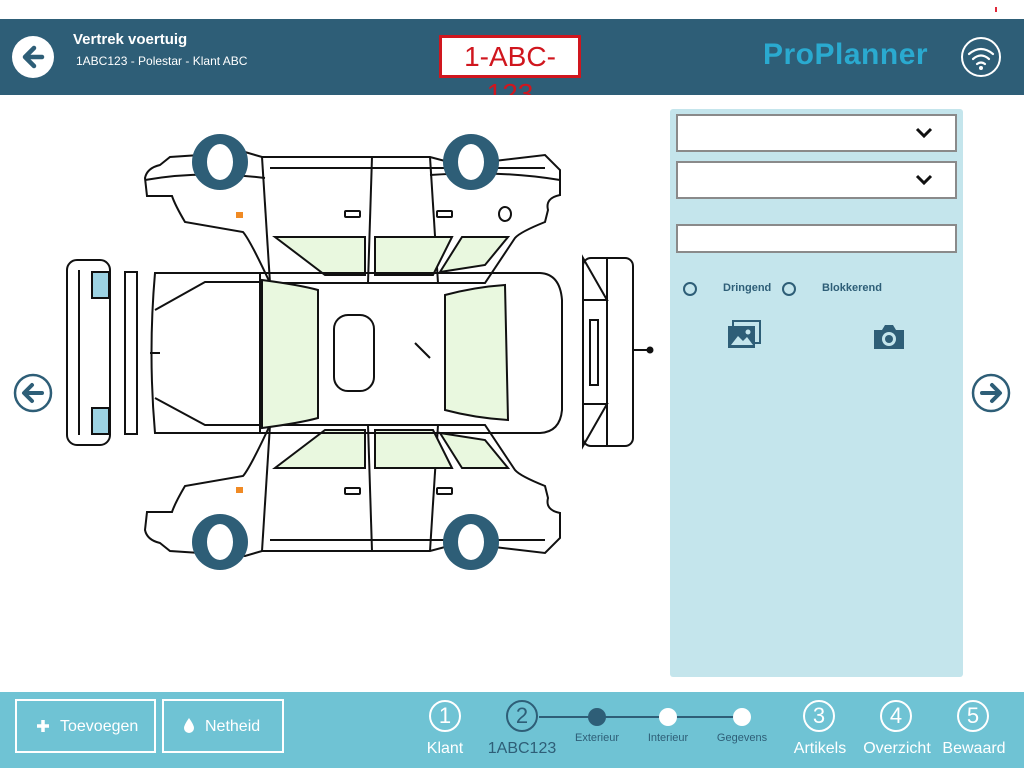 The width and height of the screenshot is (1024, 768). I want to click on status-bar, so click(512, 9).